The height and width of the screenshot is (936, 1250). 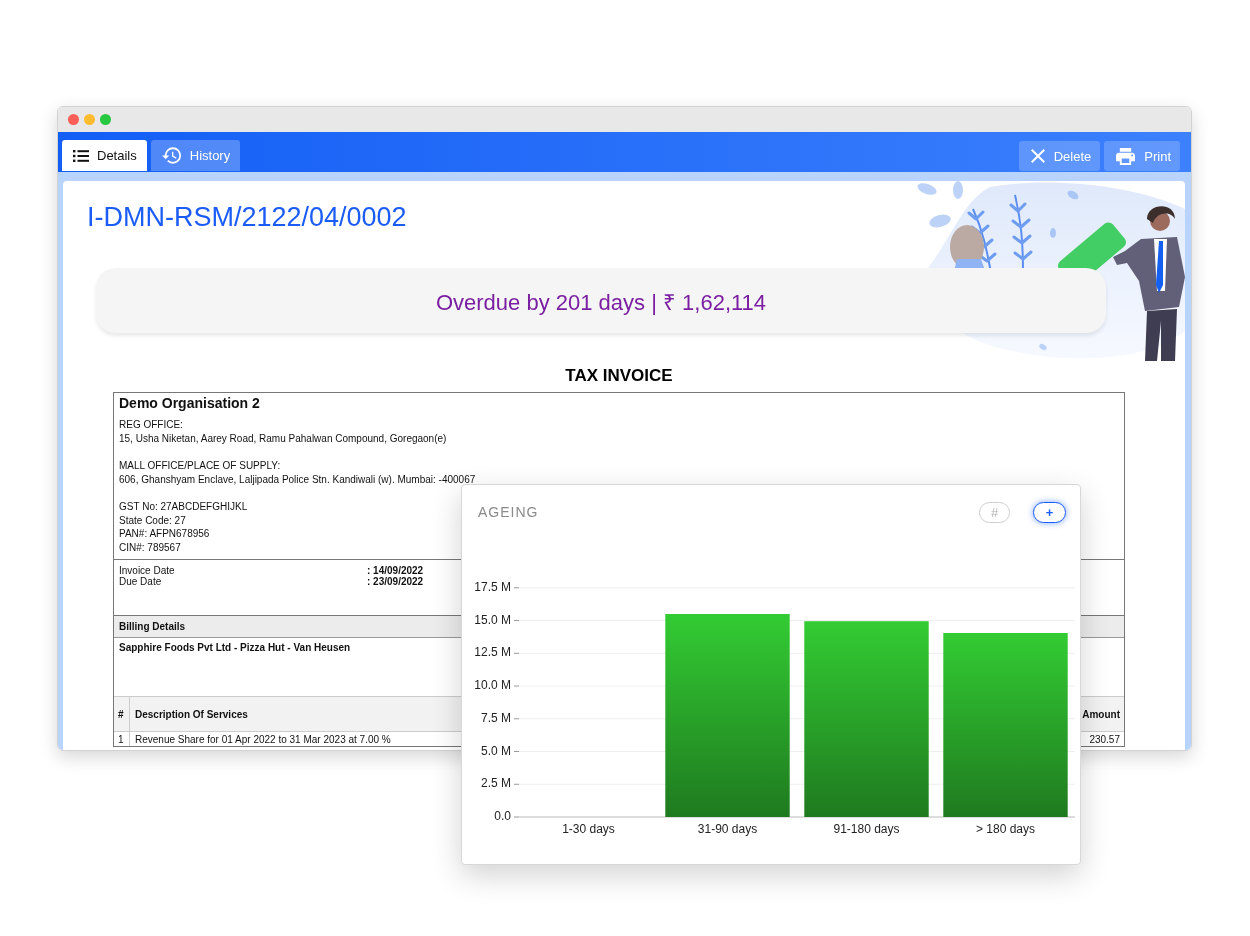 What do you see at coordinates (1037, 156) in the screenshot?
I see `cross-icon` at bounding box center [1037, 156].